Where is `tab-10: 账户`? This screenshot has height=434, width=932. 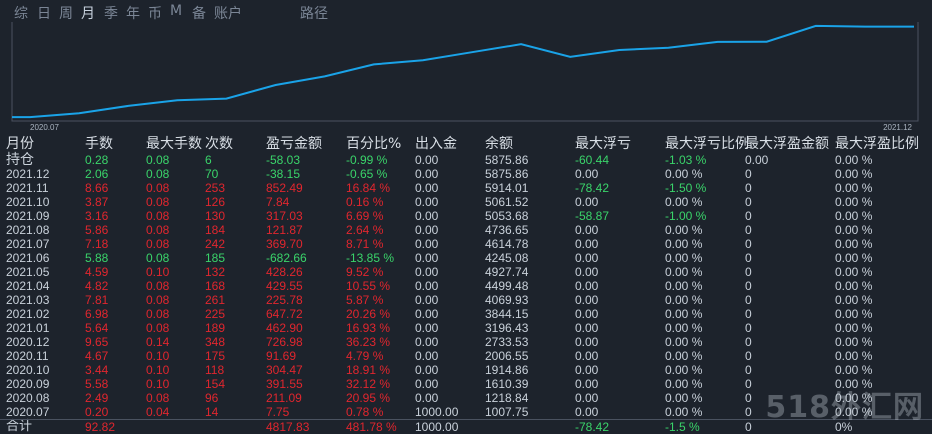 tab-10: 账户 is located at coordinates (228, 13).